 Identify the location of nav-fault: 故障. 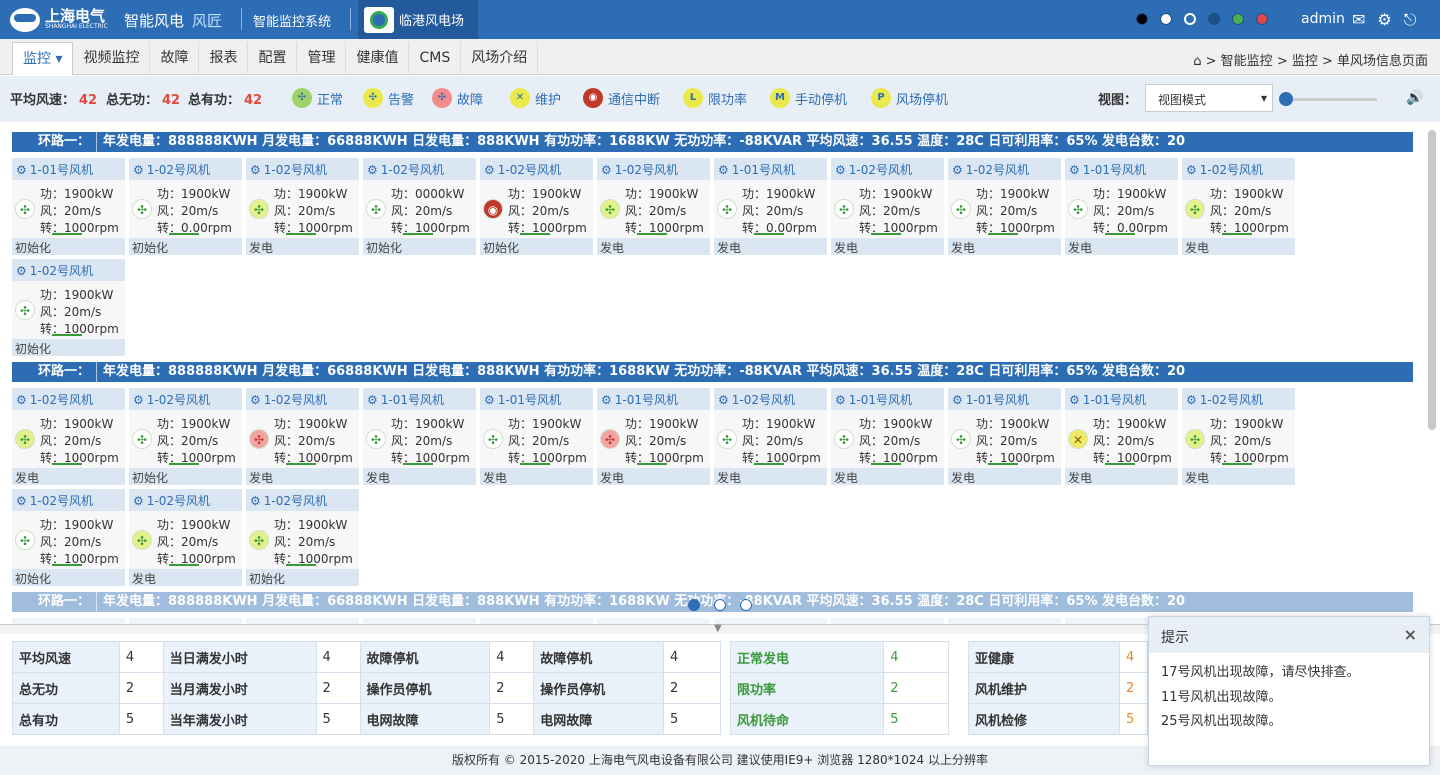
(175, 58).